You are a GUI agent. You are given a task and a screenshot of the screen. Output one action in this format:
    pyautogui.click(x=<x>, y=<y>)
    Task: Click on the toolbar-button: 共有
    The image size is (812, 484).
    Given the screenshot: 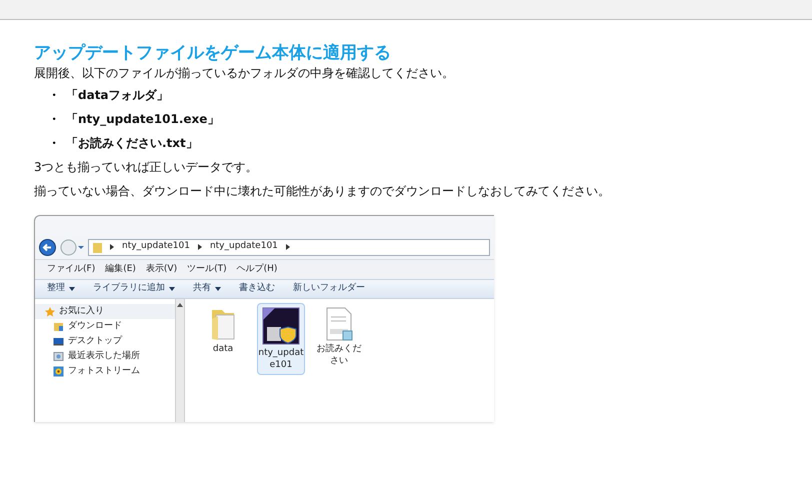 What is the action you would take?
    pyautogui.click(x=207, y=289)
    